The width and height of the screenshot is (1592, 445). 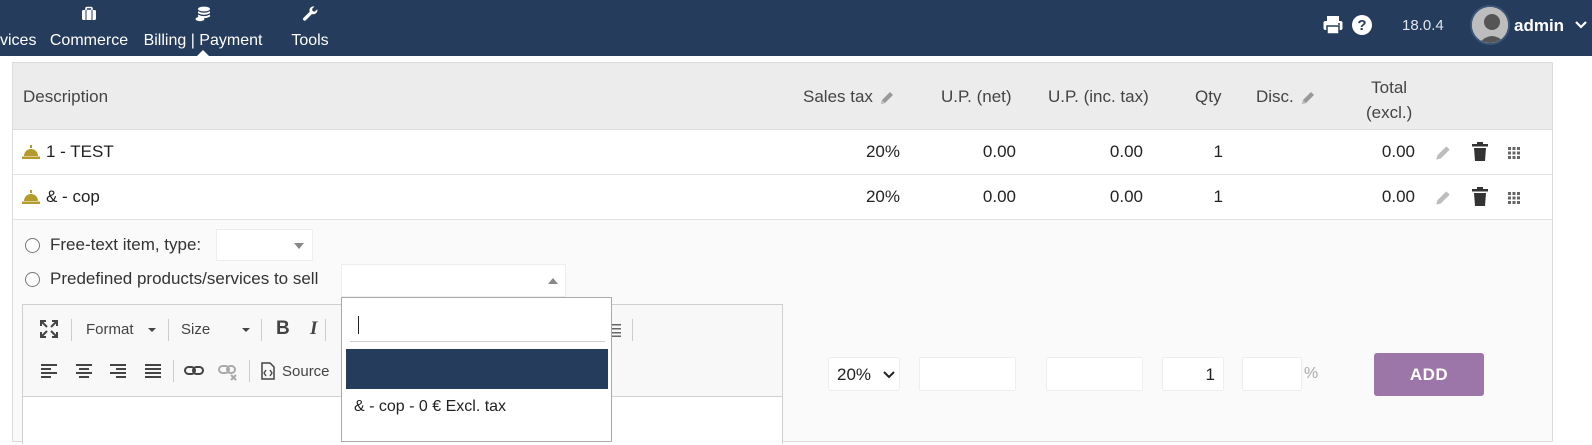 I want to click on vat-rate-value: 20%, so click(x=854, y=374).